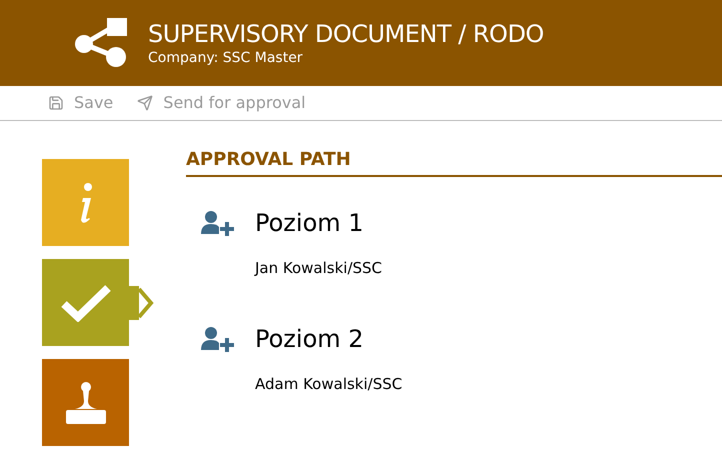  I want to click on approver-name: Adam Kowalski/SSC, so click(328, 384).